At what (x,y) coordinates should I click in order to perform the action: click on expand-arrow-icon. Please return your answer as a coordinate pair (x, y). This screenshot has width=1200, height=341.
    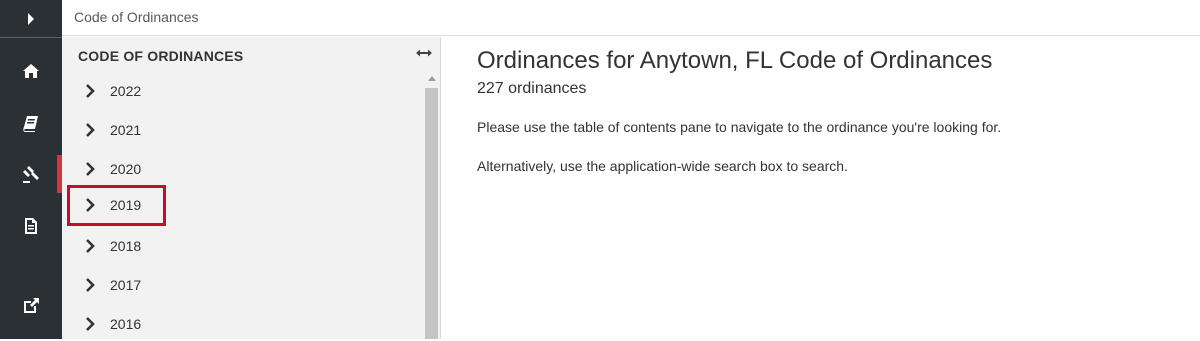
    Looking at the image, I should click on (31, 19).